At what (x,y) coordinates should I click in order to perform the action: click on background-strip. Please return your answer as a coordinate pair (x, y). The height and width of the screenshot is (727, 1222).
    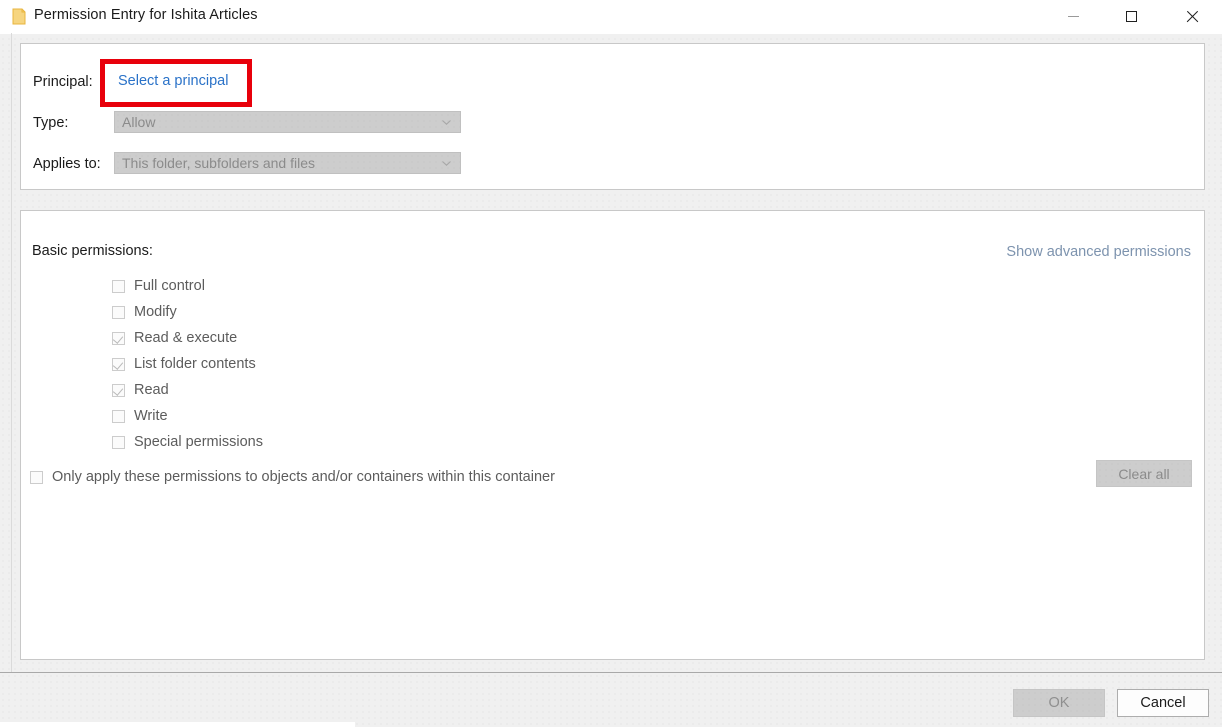
    Looking at the image, I should click on (177, 724).